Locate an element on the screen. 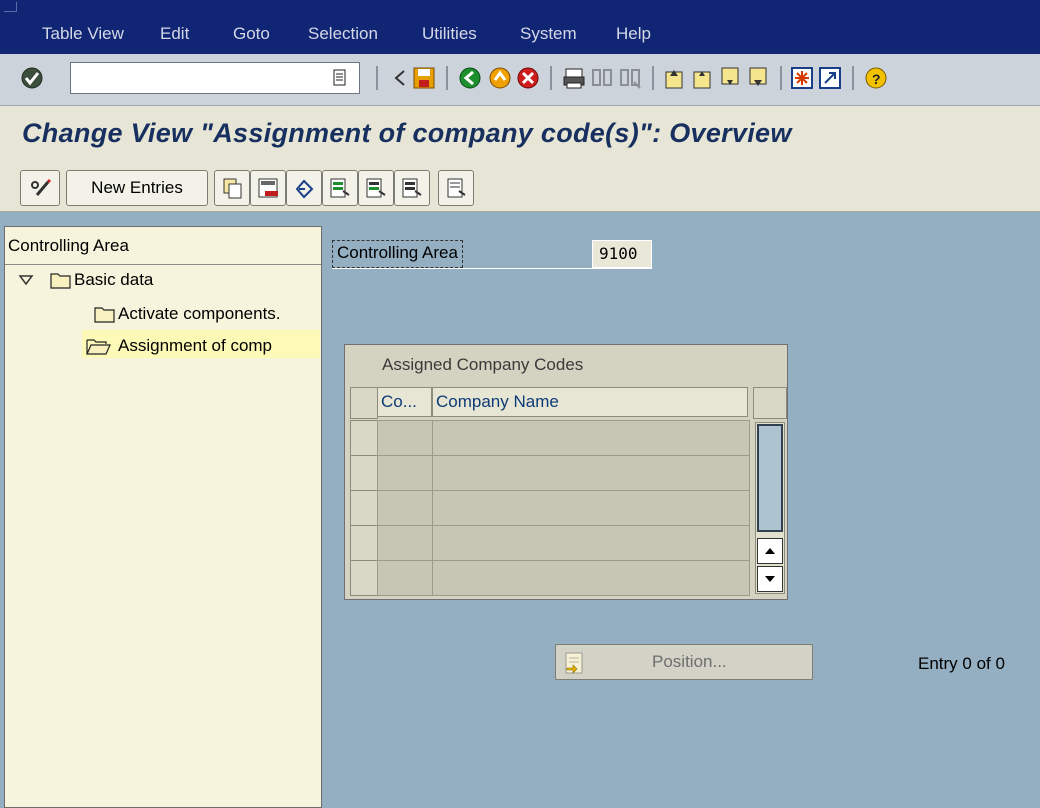 This screenshot has height=808, width=1040. exit-icon is located at coordinates (500, 78).